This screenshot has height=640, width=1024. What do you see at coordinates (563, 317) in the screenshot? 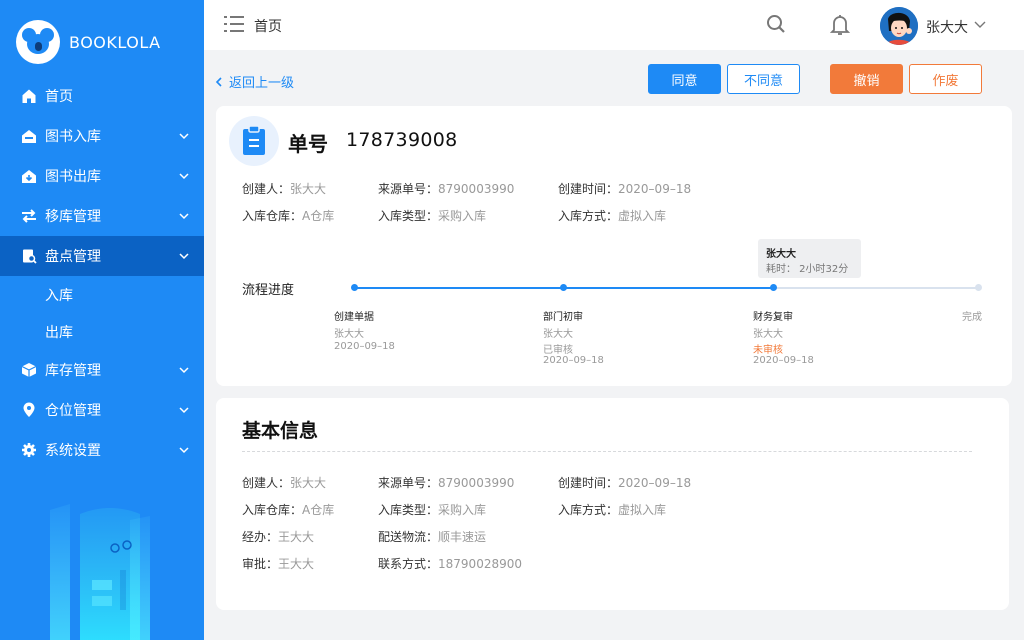
I see `step-title: 部门初审` at bounding box center [563, 317].